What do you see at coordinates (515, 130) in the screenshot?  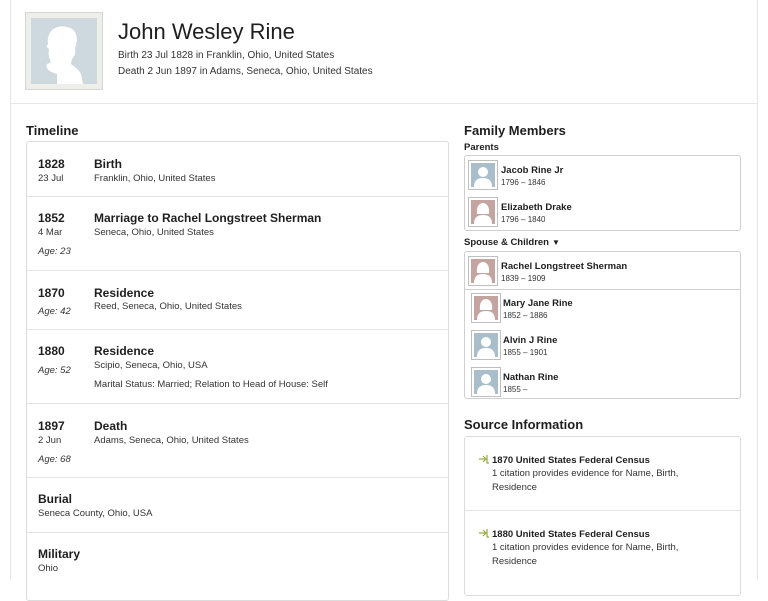 I see `family-members-title: Family Members` at bounding box center [515, 130].